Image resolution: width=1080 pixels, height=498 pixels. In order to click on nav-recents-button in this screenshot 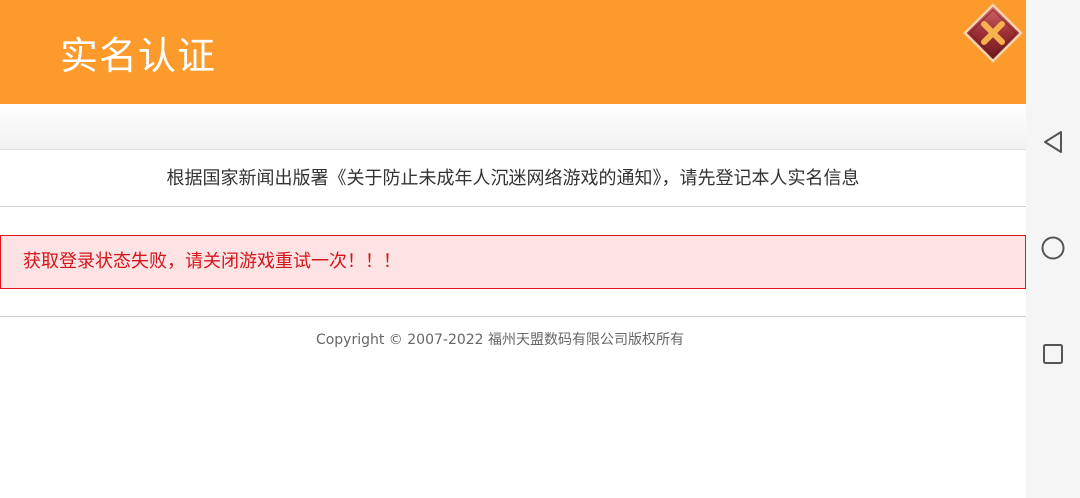, I will do `click(1053, 354)`.